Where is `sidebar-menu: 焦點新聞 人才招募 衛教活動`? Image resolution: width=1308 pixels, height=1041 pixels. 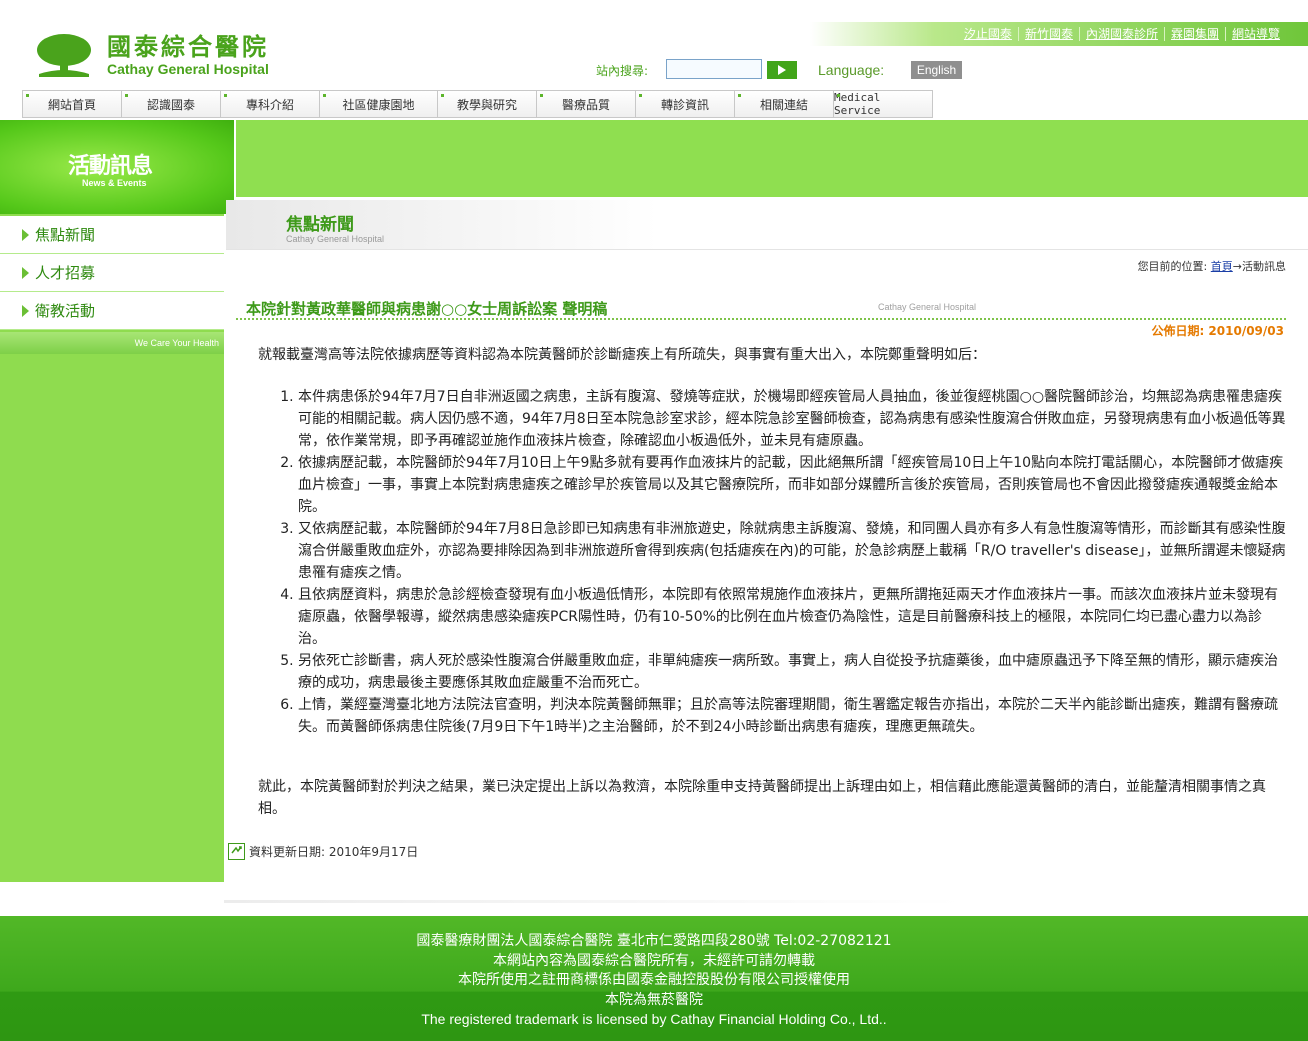
sidebar-menu: 焦點新聞 人才招募 衛教活動 is located at coordinates (112, 273).